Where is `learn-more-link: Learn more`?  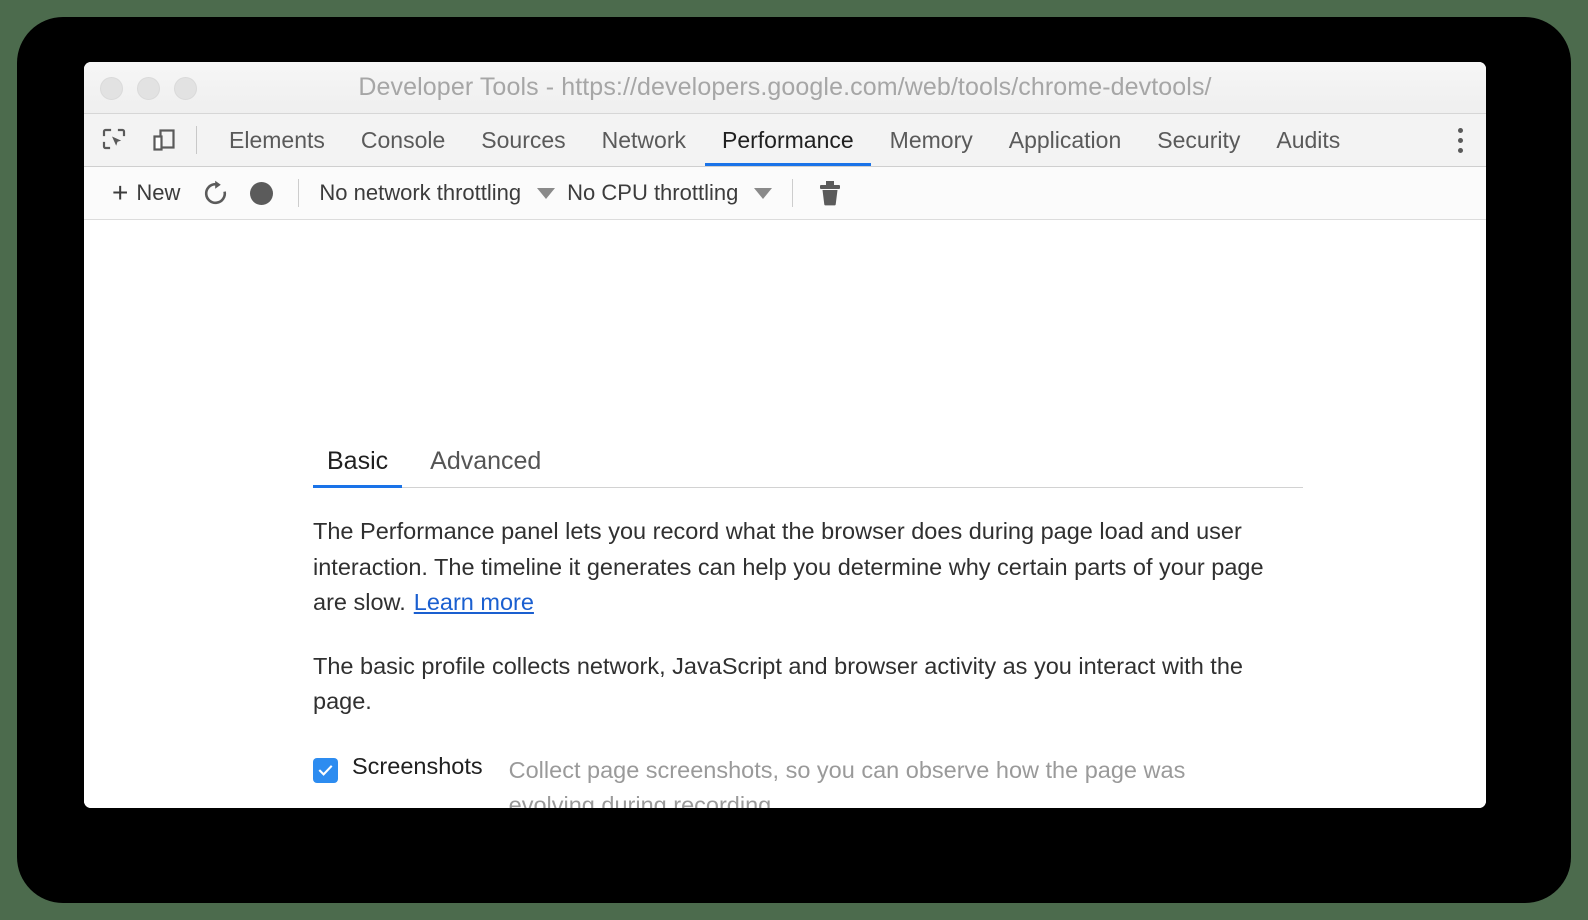
learn-more-link: Learn more is located at coordinates (474, 602).